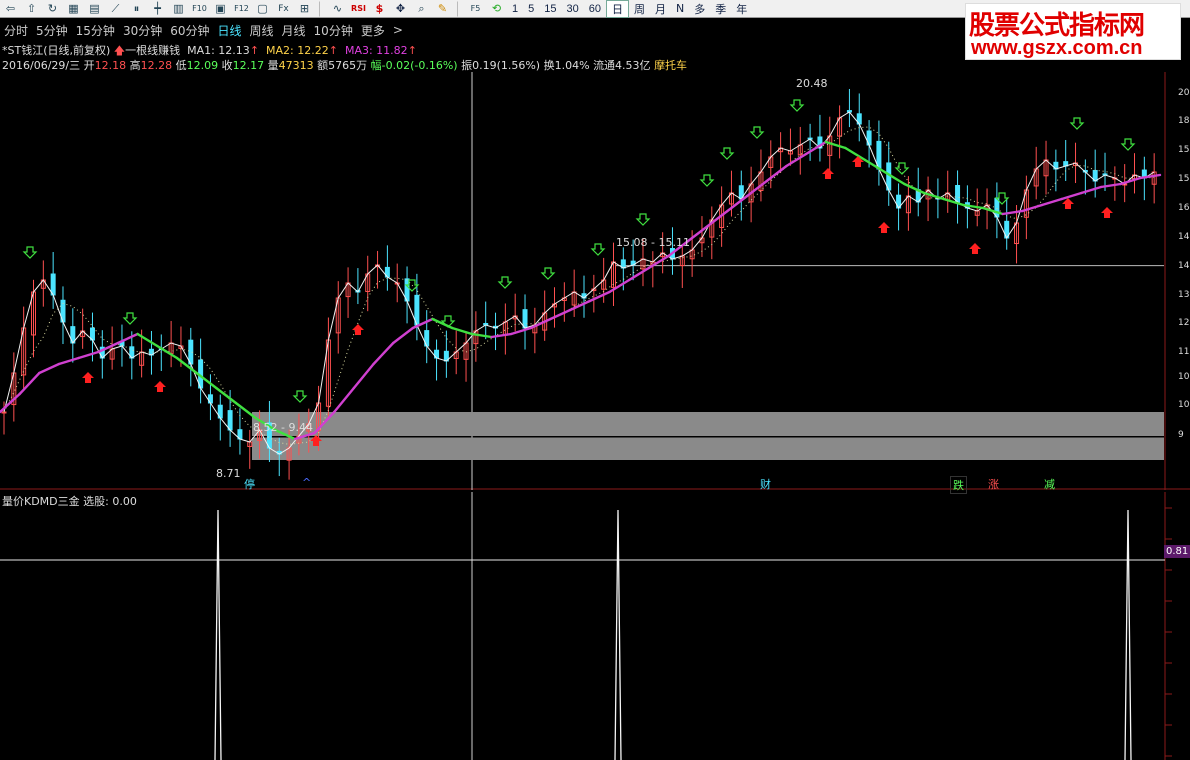 This screenshot has height=760, width=1190. I want to click on f12-icon: F12, so click(241, 9).